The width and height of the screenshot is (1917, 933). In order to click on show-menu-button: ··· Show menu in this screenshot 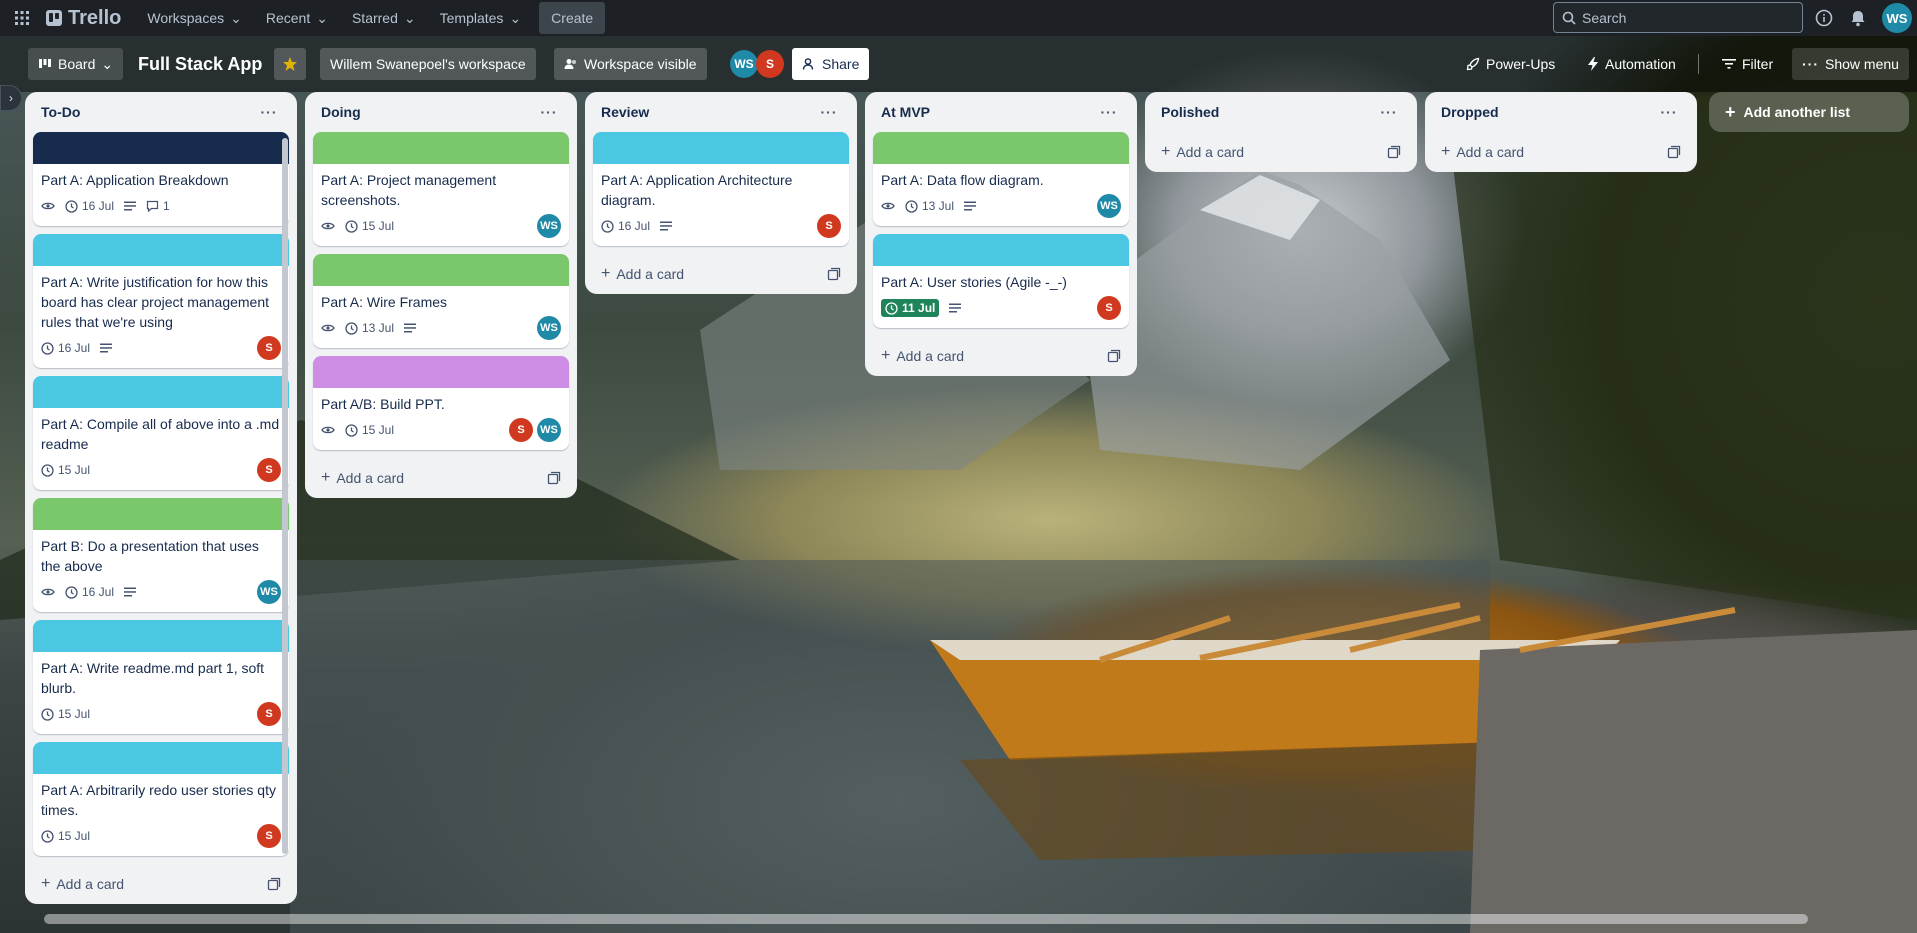, I will do `click(1850, 64)`.